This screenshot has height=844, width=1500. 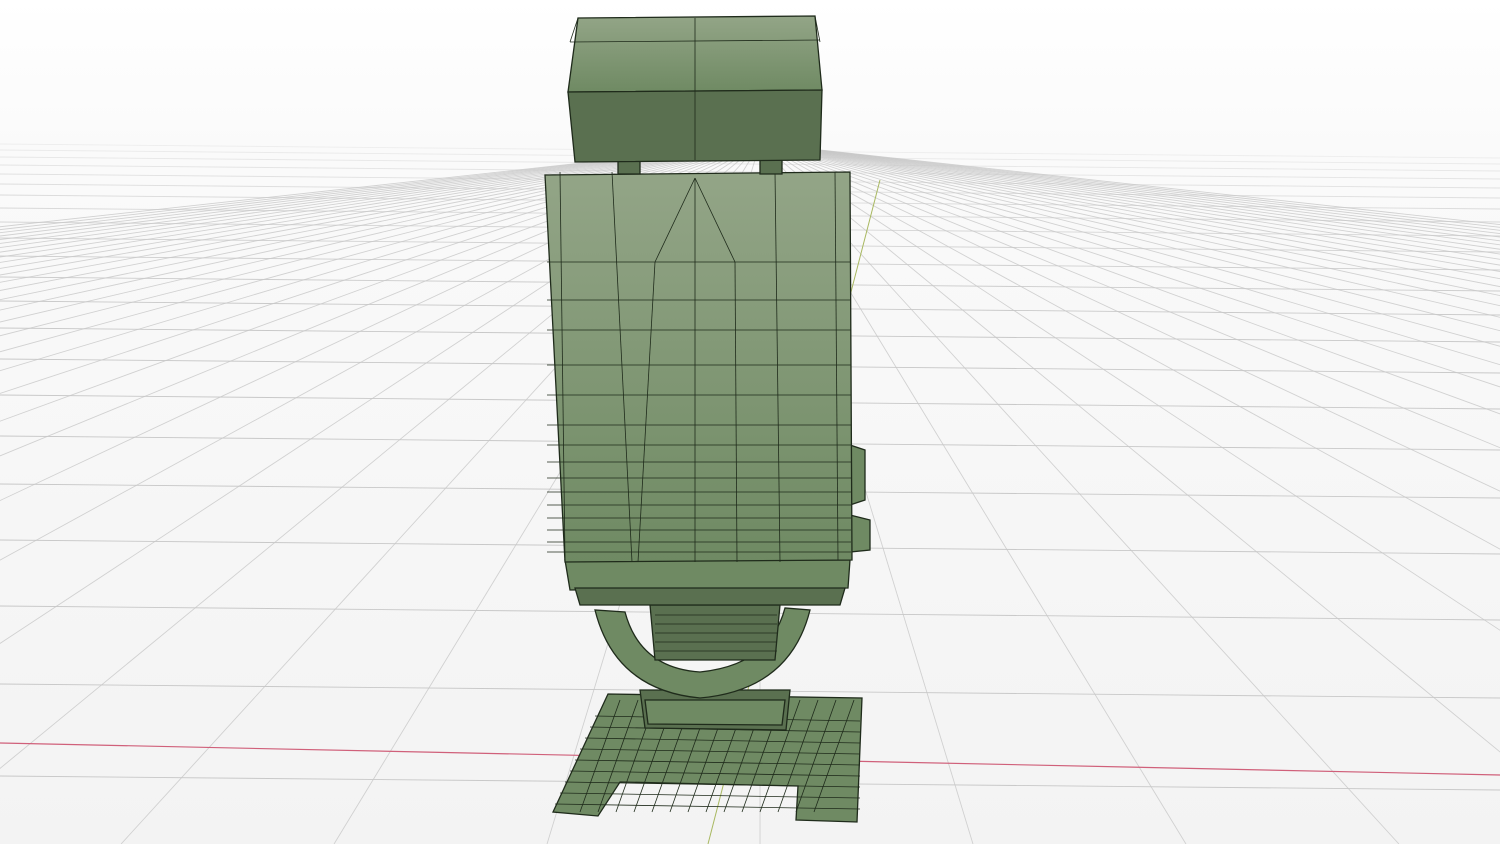 What do you see at coordinates (715, 712) in the screenshot?
I see `base-bar` at bounding box center [715, 712].